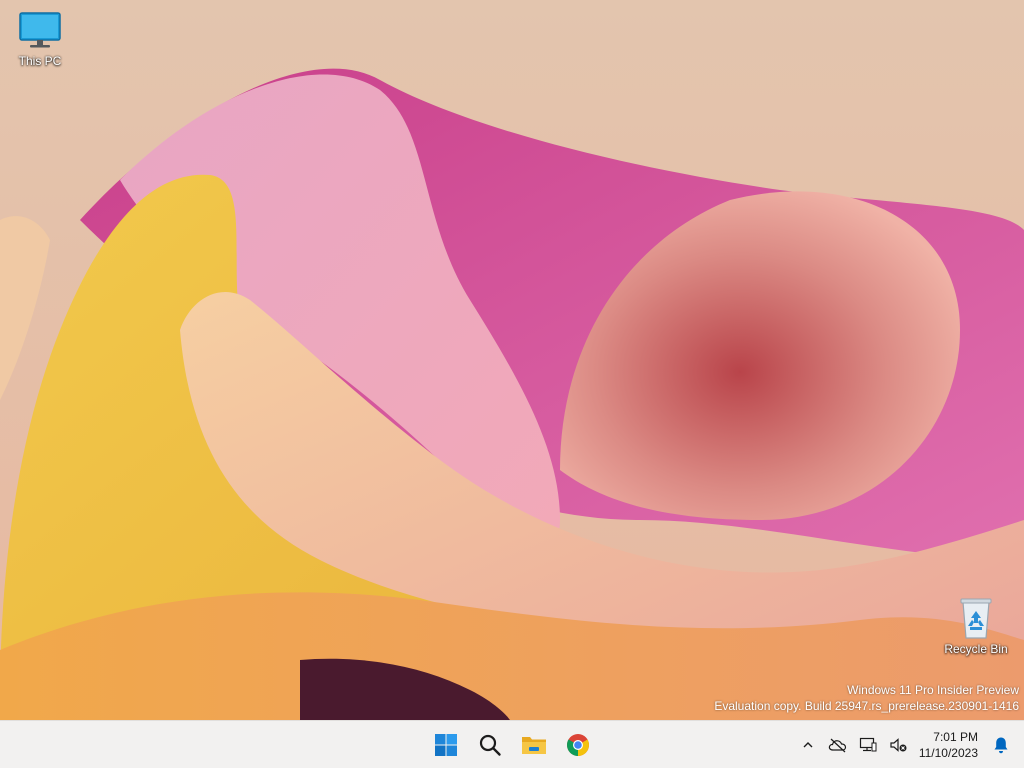 The width and height of the screenshot is (1024, 769). I want to click on folder-icon, so click(534, 745).